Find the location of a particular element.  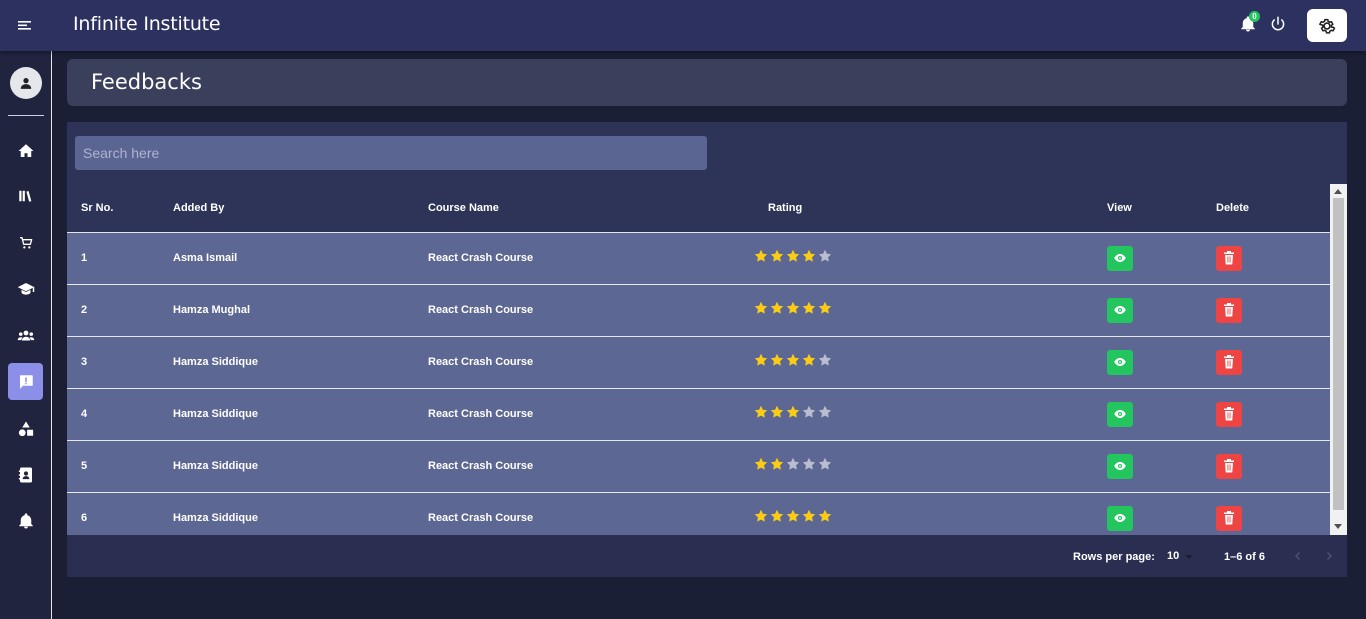

sidebar is located at coordinates (26, 335).